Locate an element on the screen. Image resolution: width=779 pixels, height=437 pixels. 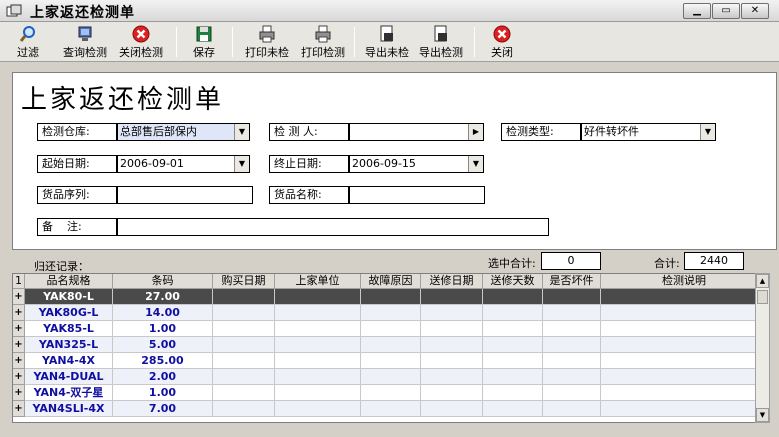
table-row: + YAK80G-L 14.00 is located at coordinates (389, 313).